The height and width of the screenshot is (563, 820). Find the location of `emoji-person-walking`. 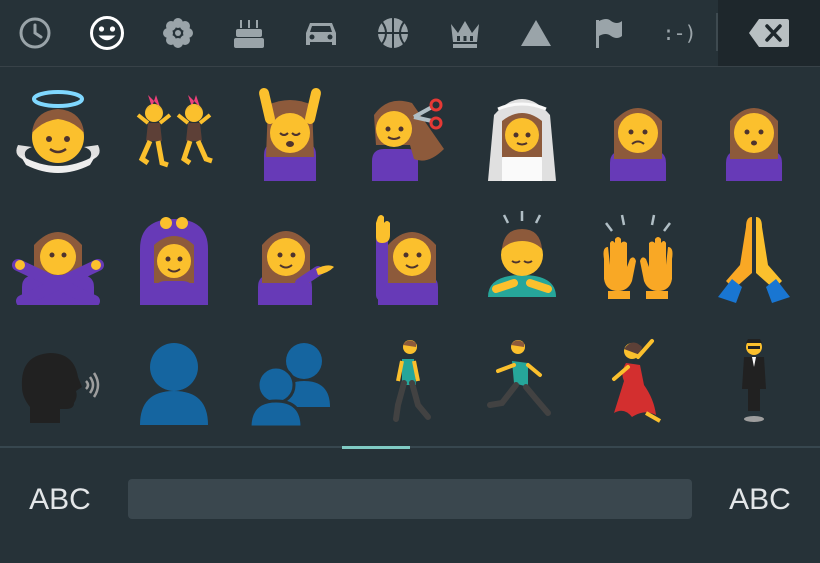

emoji-person-walking is located at coordinates (406, 381).